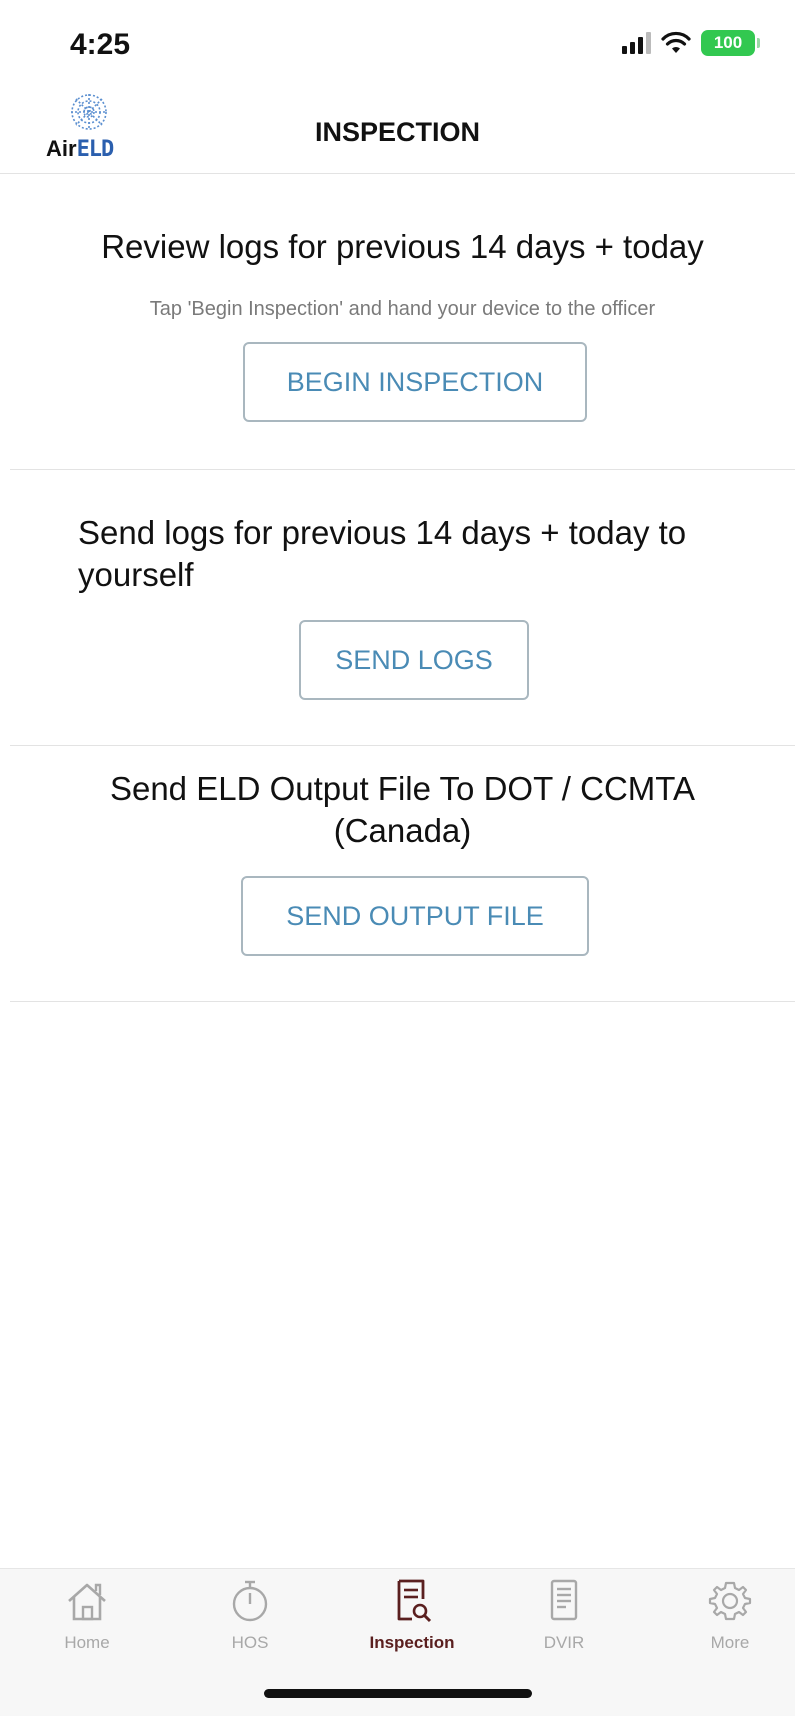 This screenshot has height=1716, width=795. Describe the element at coordinates (397, 45) in the screenshot. I see `status-bar: 4:25 100` at that location.